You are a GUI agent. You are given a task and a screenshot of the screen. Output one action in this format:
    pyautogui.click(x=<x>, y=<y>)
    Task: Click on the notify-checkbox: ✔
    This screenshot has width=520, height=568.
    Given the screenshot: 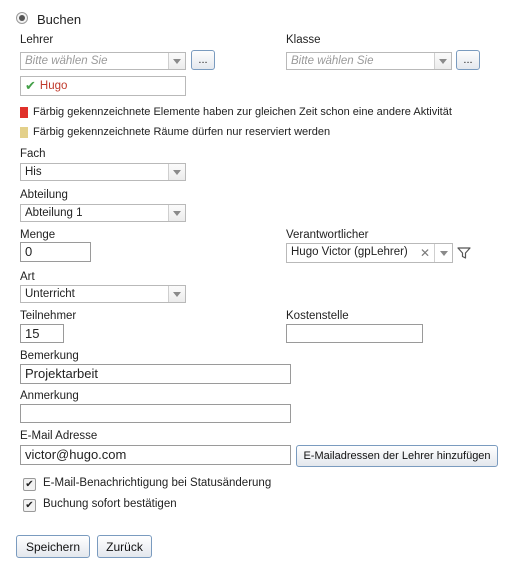 What is the action you would take?
    pyautogui.click(x=29, y=484)
    